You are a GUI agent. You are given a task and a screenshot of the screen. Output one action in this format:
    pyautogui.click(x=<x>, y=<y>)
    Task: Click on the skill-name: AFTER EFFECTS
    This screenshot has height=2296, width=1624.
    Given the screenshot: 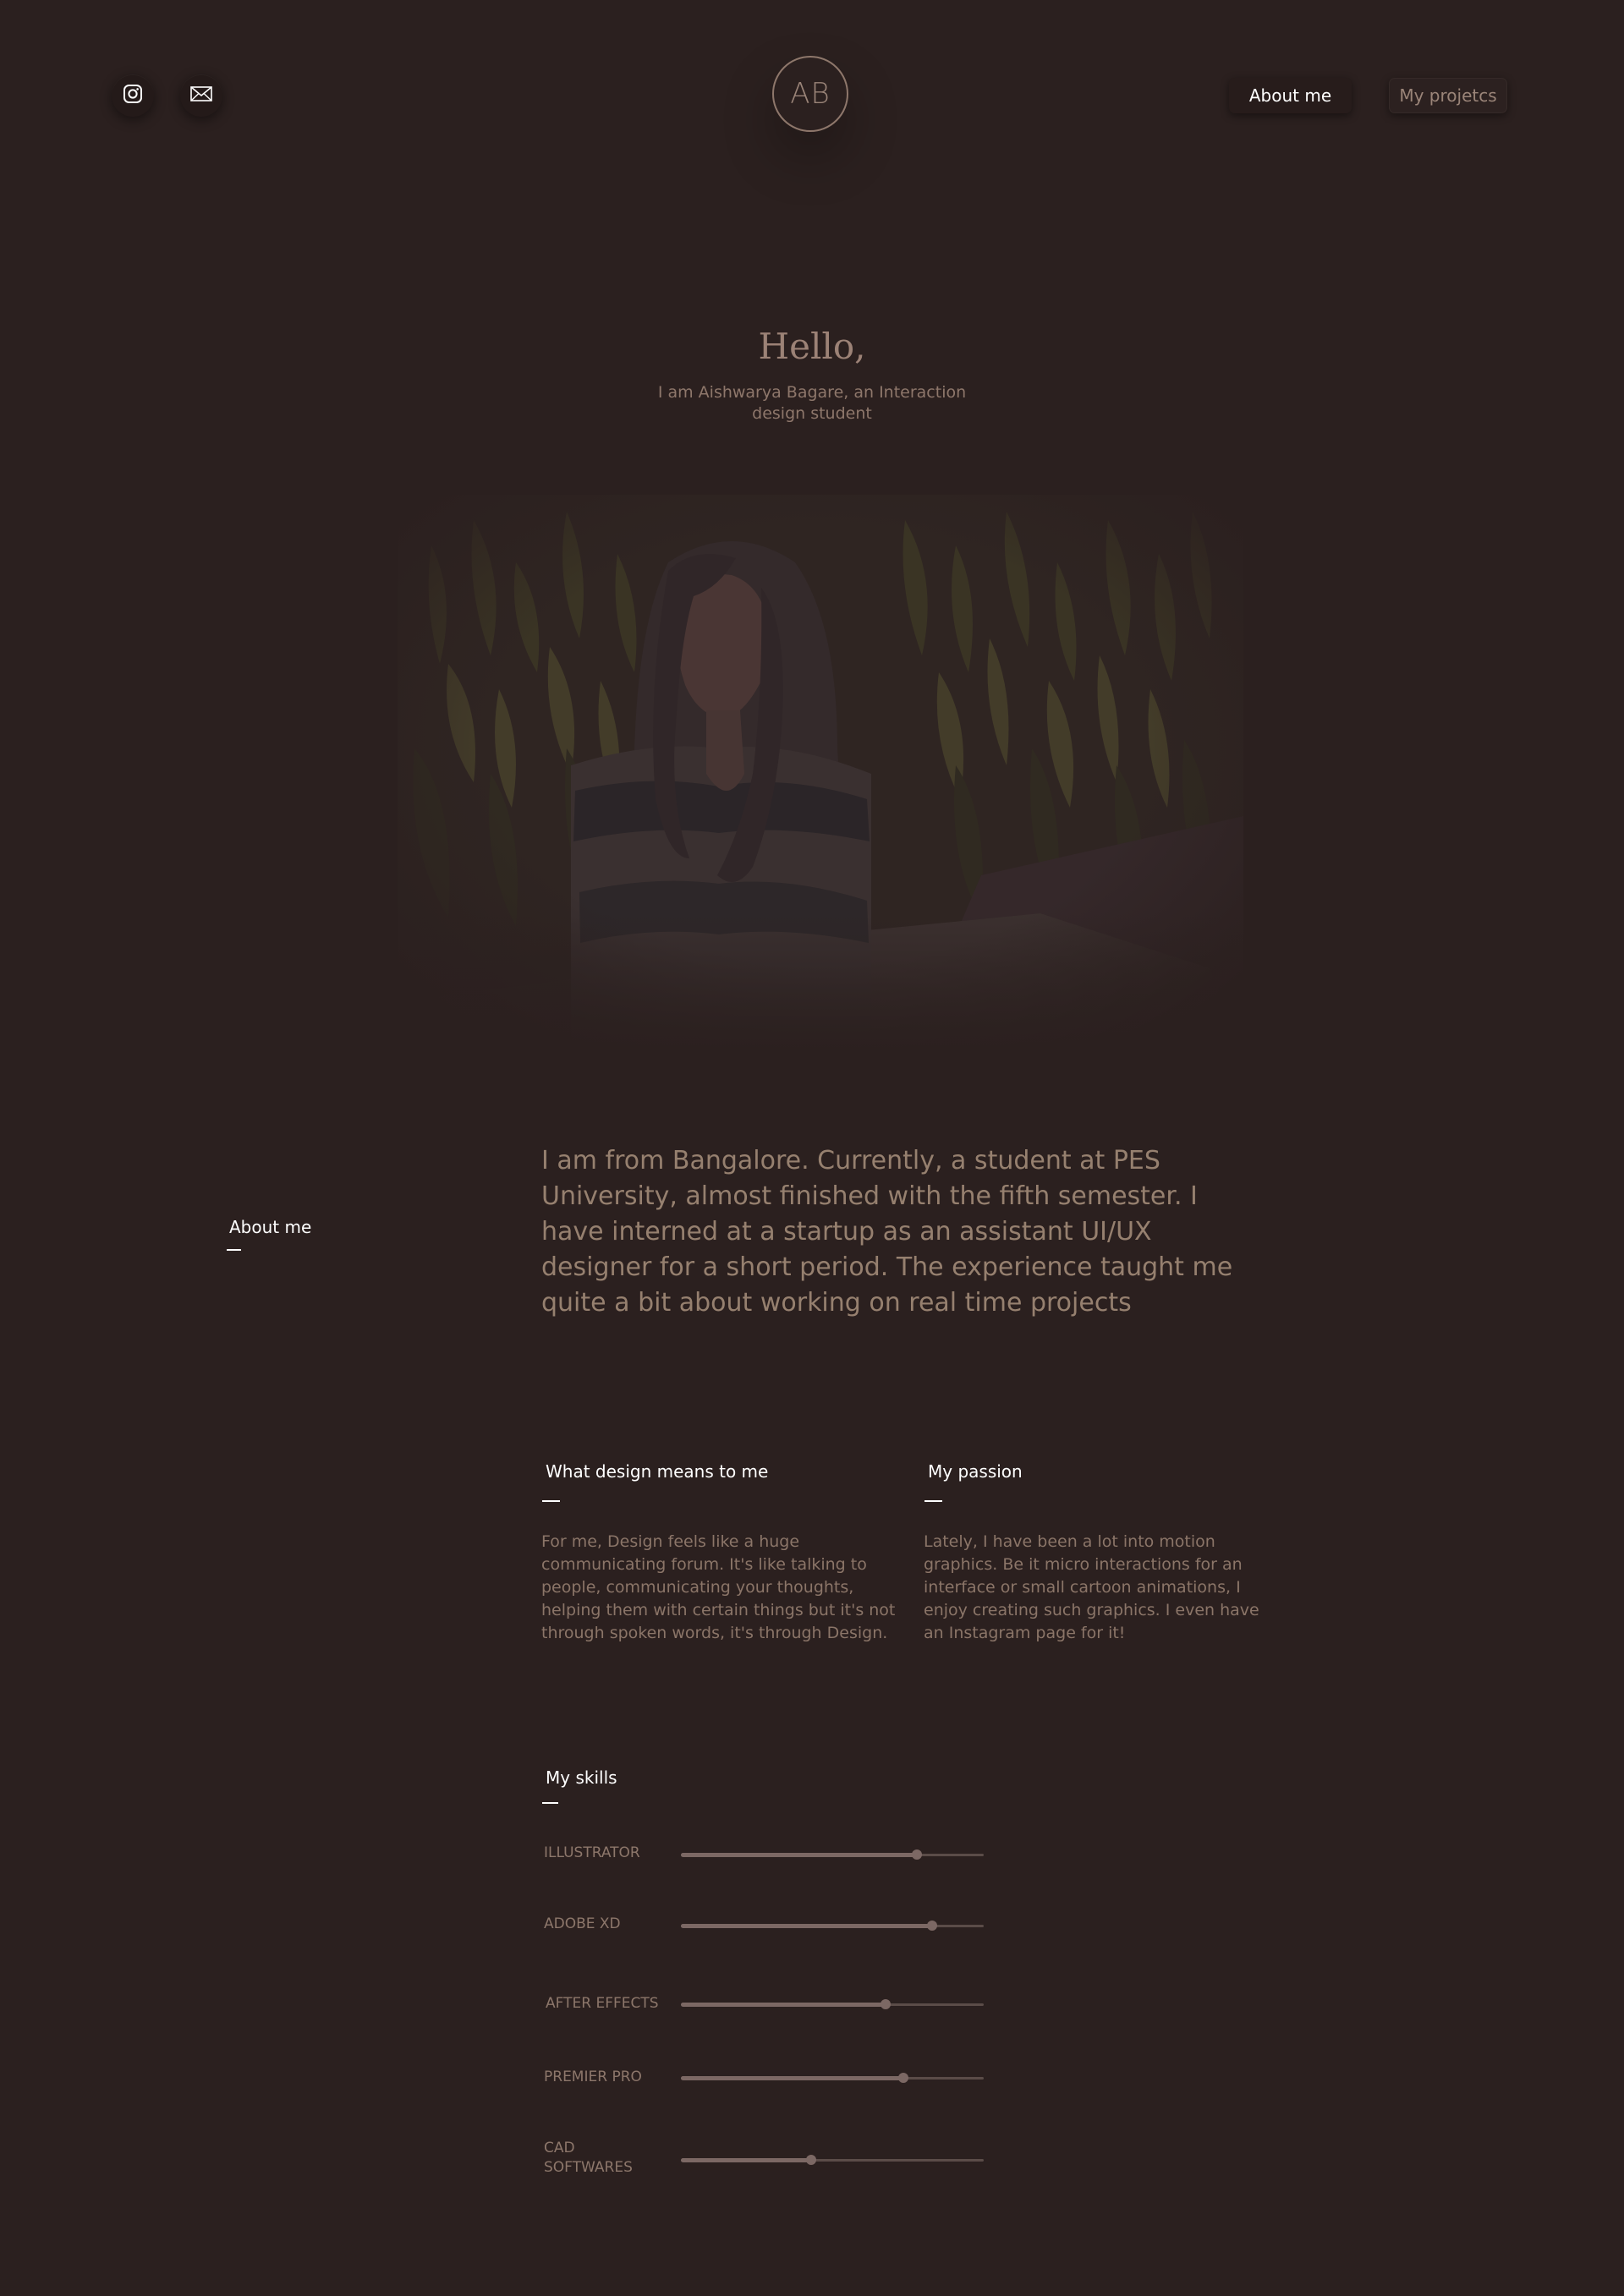 What is the action you would take?
    pyautogui.click(x=603, y=2004)
    